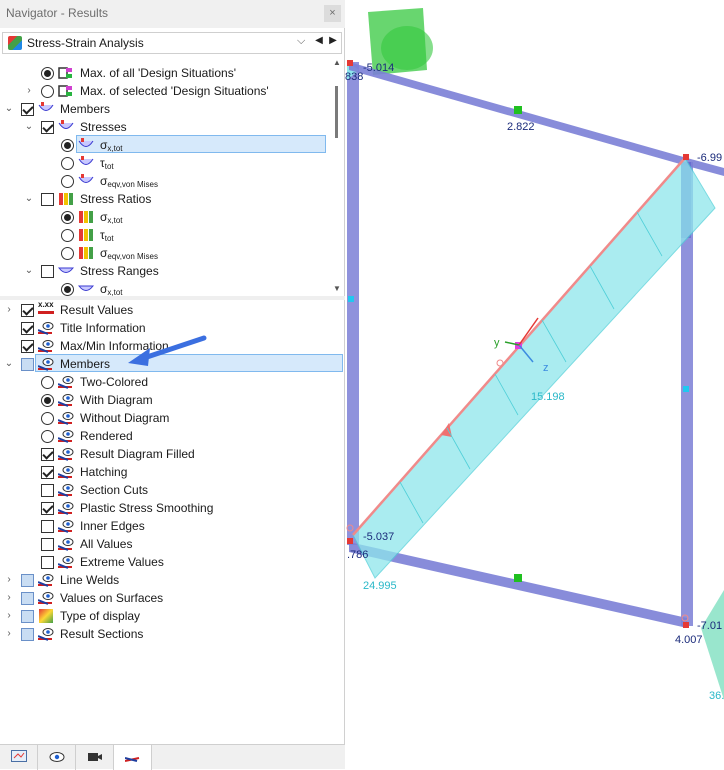  I want to click on mid-node-bottom, so click(518, 578).